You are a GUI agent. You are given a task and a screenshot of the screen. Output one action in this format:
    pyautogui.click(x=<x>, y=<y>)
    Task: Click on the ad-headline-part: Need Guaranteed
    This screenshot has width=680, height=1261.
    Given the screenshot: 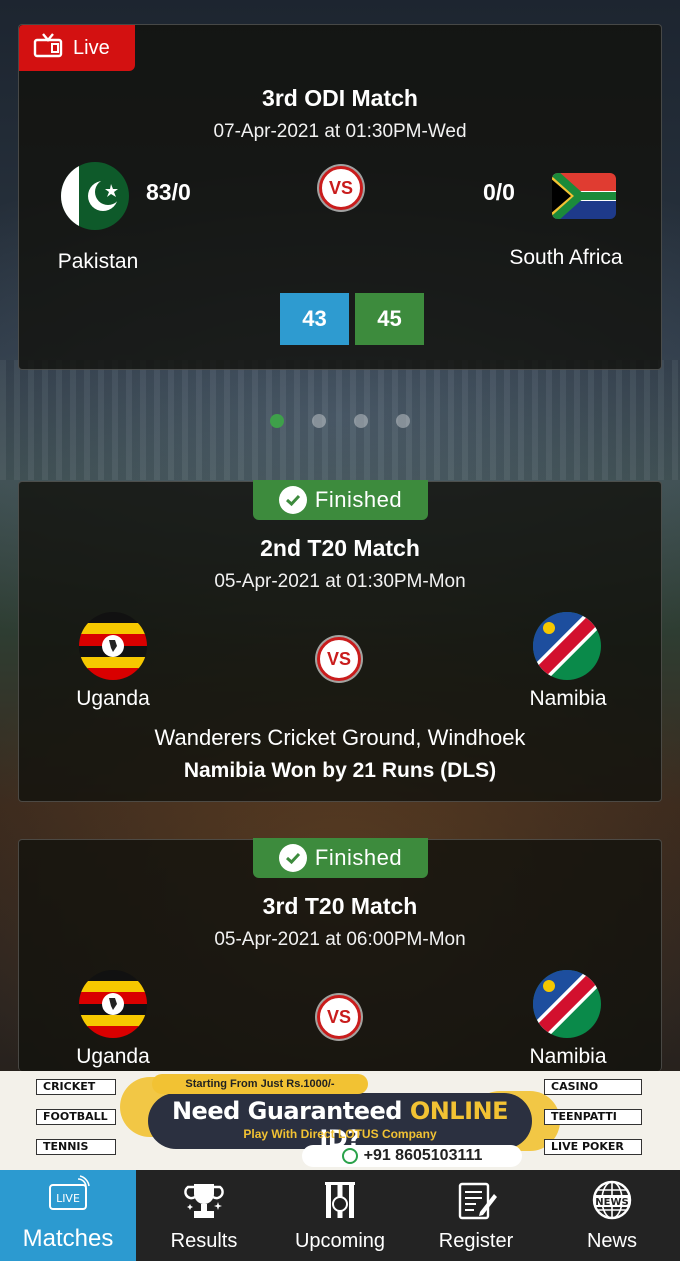 What is the action you would take?
    pyautogui.click(x=290, y=1111)
    